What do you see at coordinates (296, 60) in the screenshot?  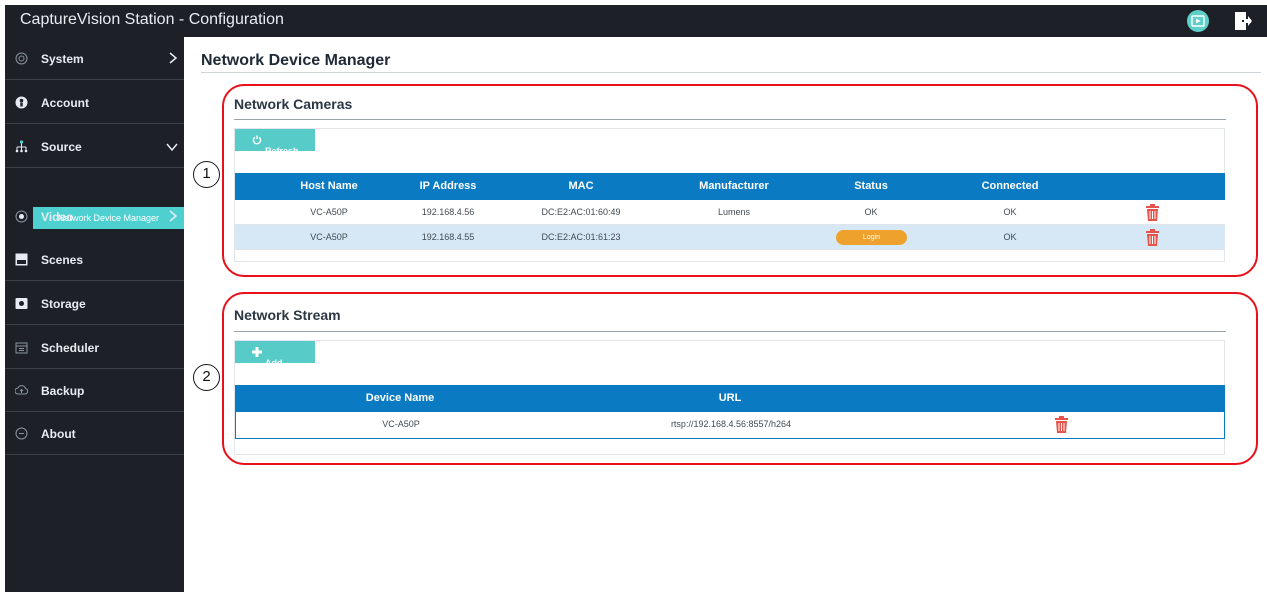 I see `page-title: Network Device Manager` at bounding box center [296, 60].